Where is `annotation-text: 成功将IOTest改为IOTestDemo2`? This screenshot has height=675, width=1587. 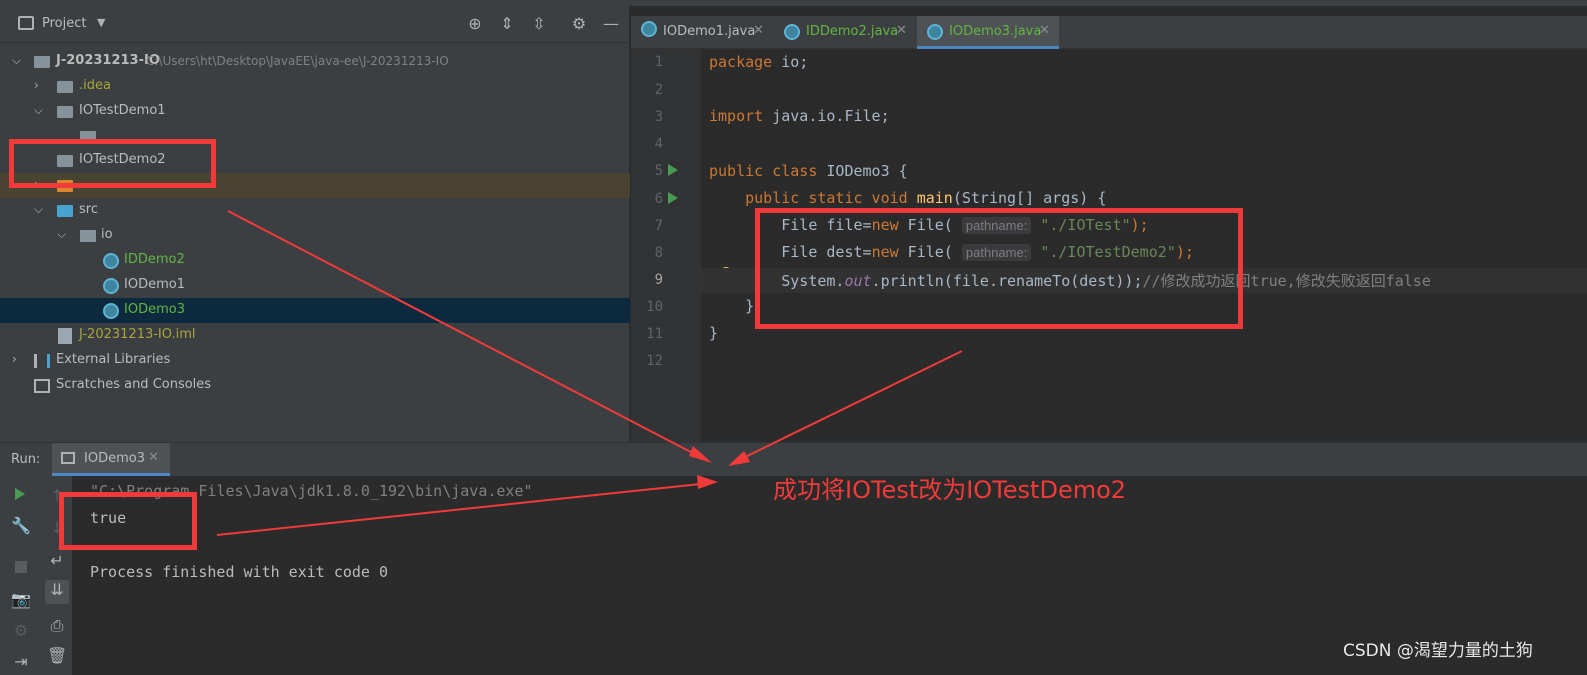 annotation-text: 成功将IOTest改为IOTestDemo2 is located at coordinates (950, 490).